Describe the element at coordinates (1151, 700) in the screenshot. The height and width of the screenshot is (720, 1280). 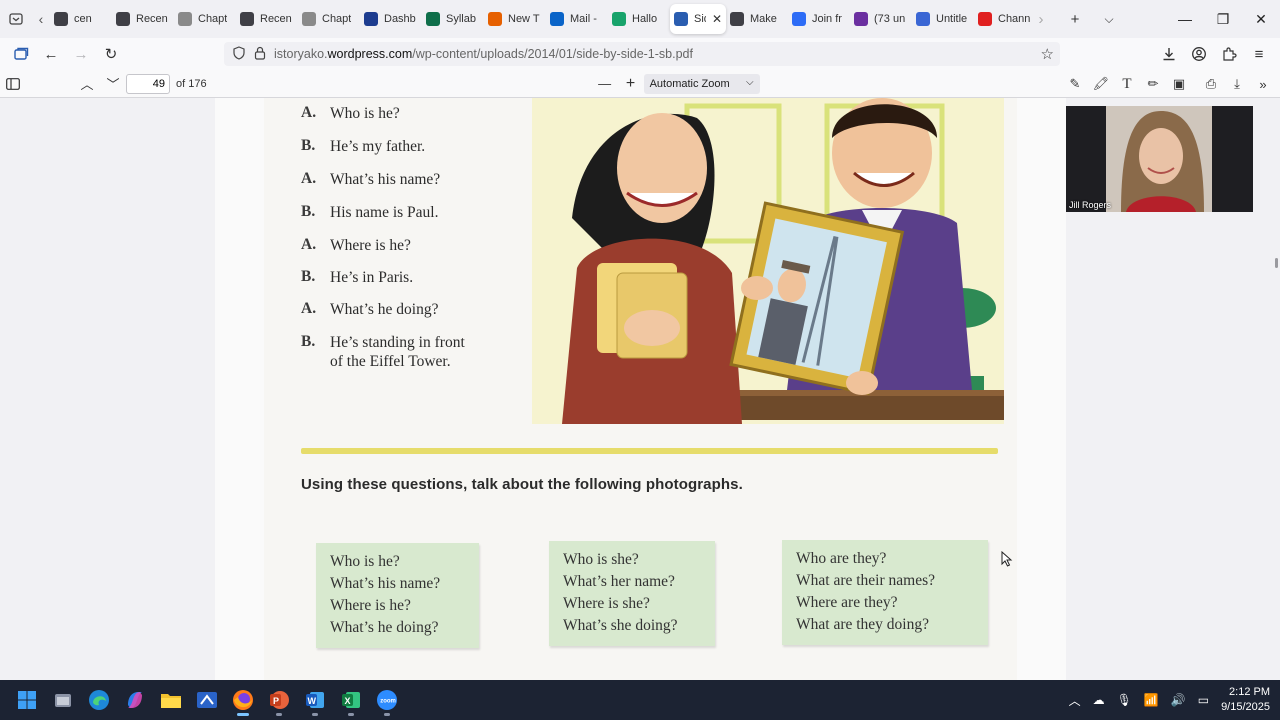
I see `wifi-icon: 📶` at that location.